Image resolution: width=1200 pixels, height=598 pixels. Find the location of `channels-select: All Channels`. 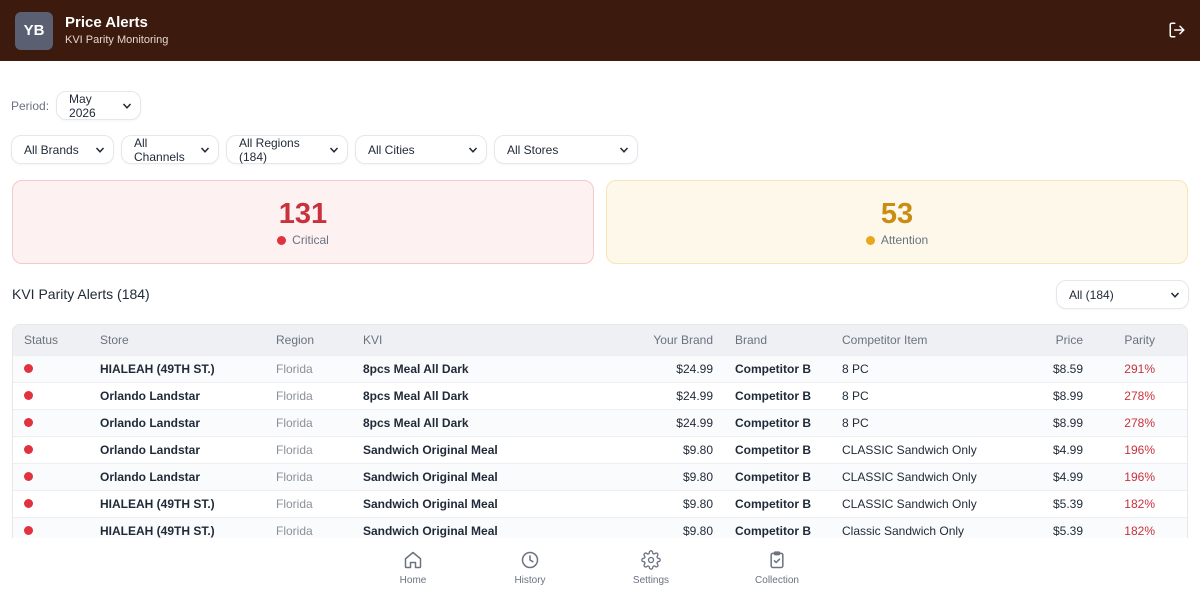

channels-select: All Channels is located at coordinates (170, 149).